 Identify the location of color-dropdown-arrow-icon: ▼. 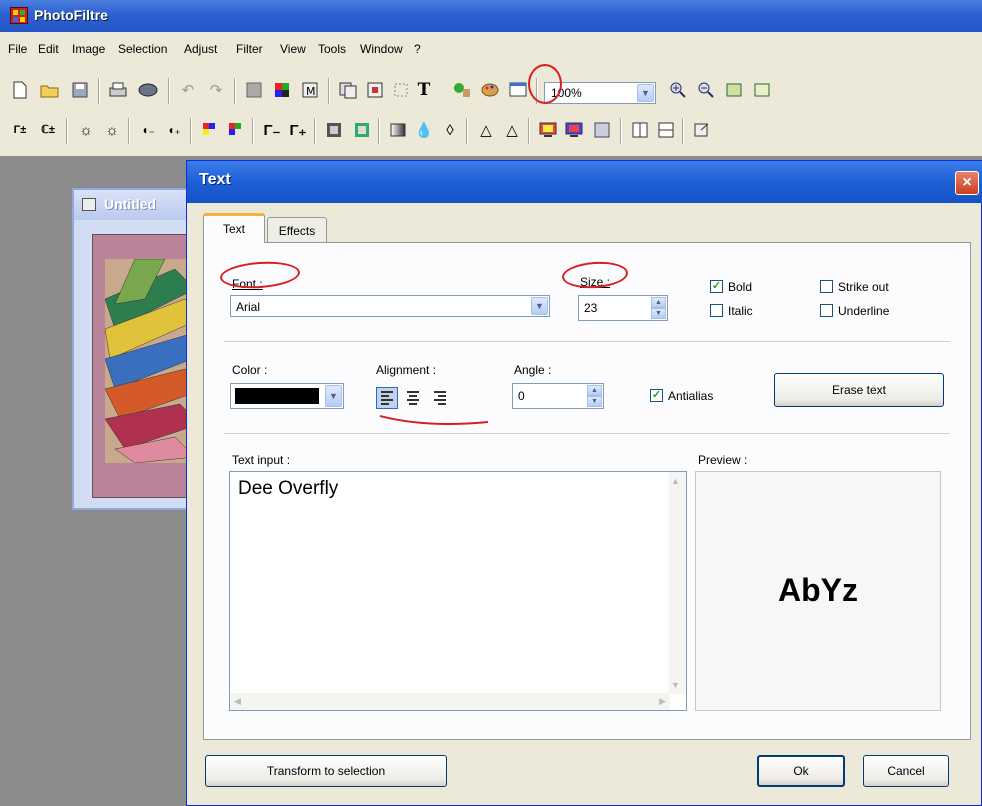
(333, 396).